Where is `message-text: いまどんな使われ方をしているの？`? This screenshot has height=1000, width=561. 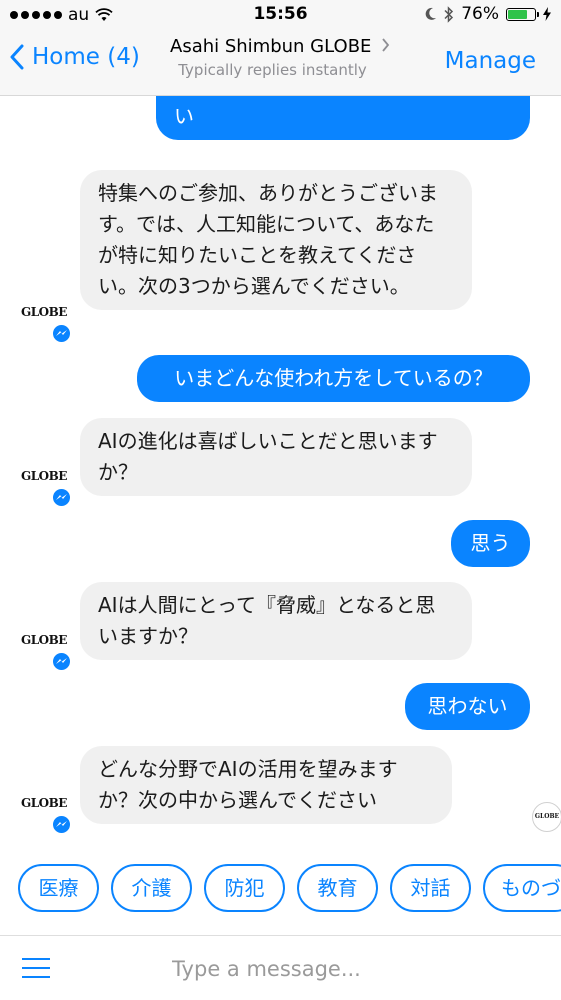 message-text: いまどんな使われ方をしているの？ is located at coordinates (333, 378).